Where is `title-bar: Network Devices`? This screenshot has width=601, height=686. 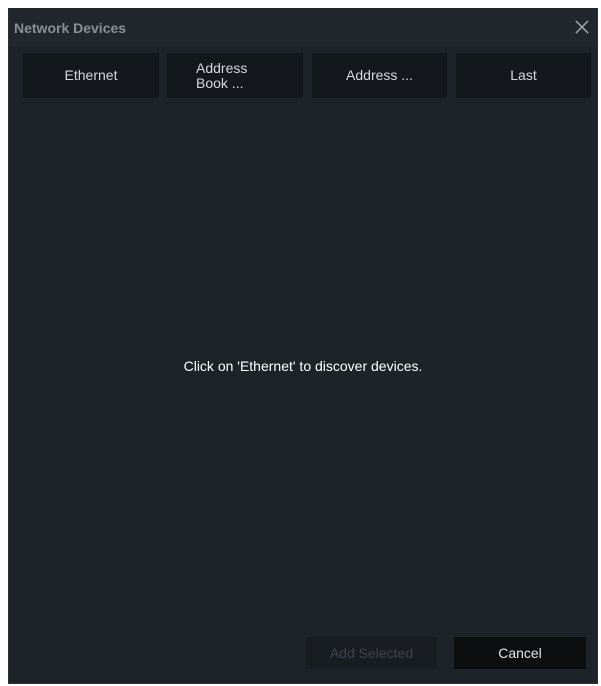 title-bar: Network Devices is located at coordinates (303, 27).